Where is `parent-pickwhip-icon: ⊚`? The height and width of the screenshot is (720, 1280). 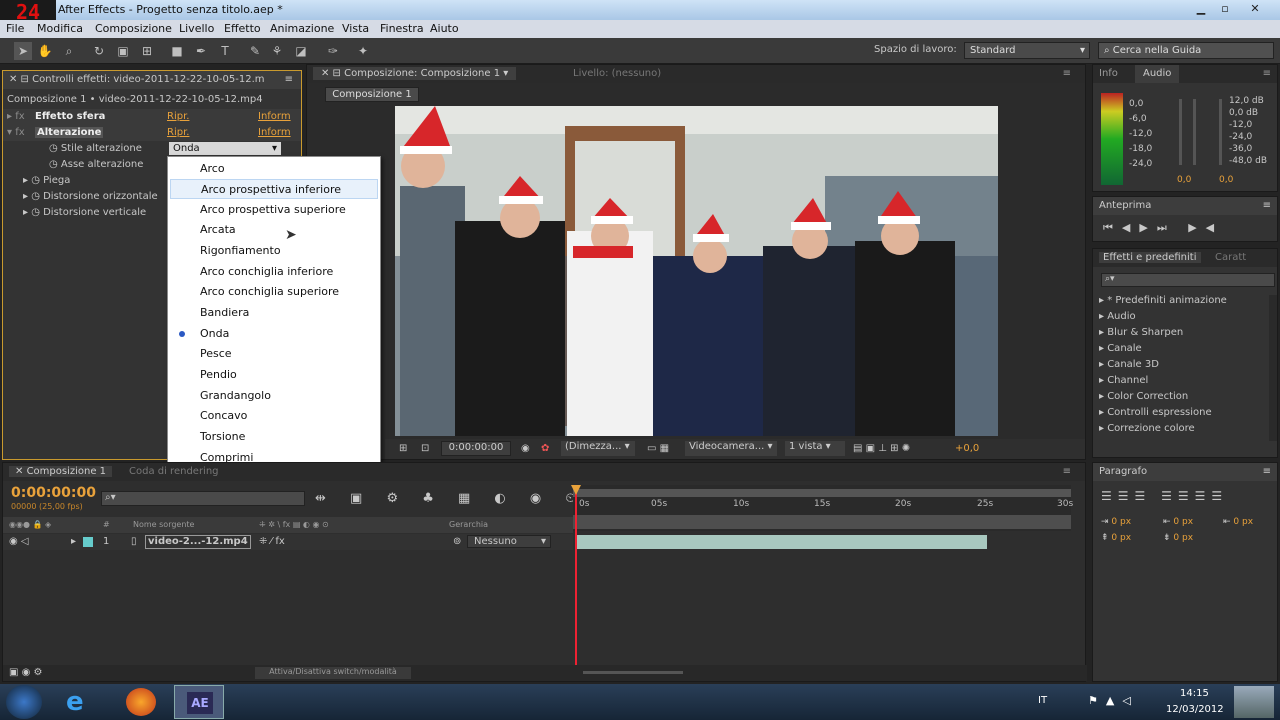 parent-pickwhip-icon: ⊚ is located at coordinates (457, 542).